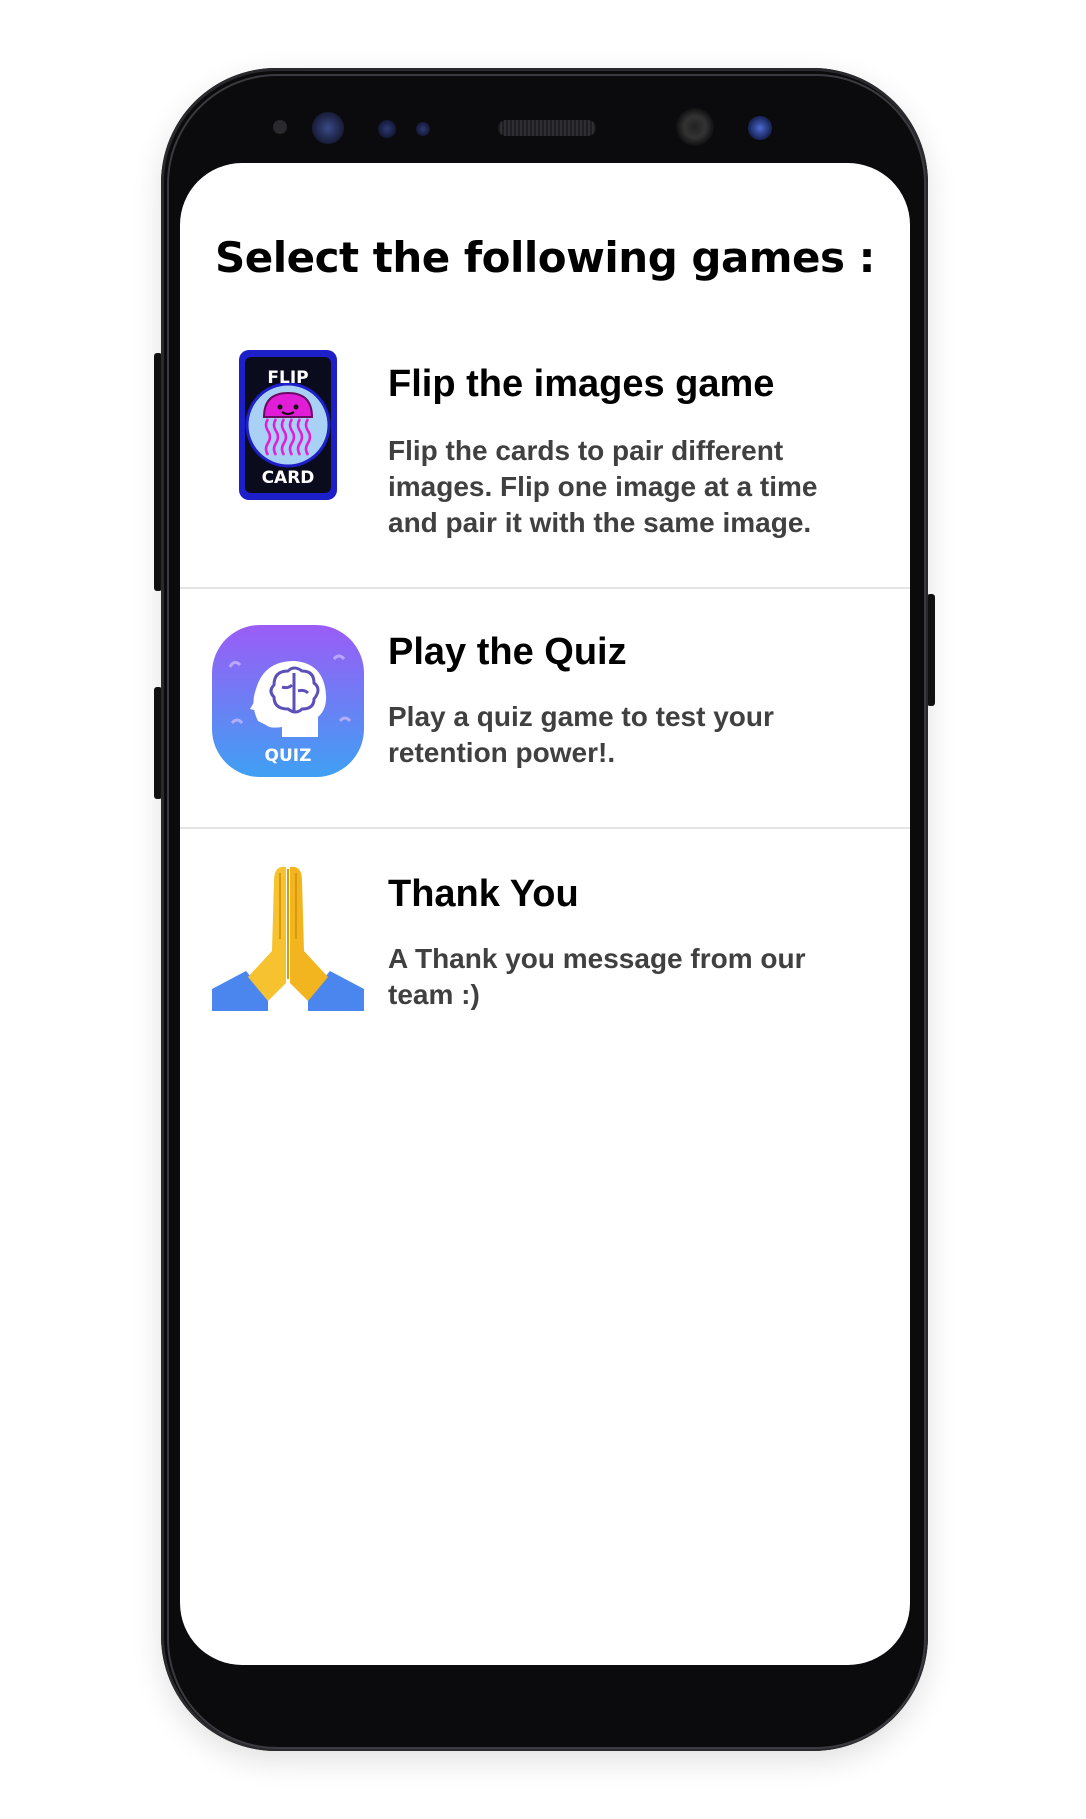 The width and height of the screenshot is (1086, 1819). What do you see at coordinates (931, 650) in the screenshot?
I see `power-button` at bounding box center [931, 650].